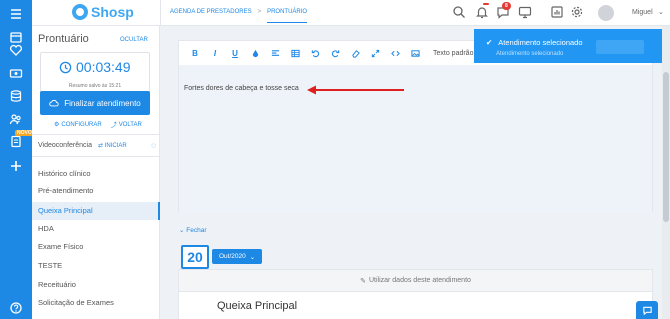 This screenshot has height=319, width=670. Describe the element at coordinates (577, 14) in the screenshot. I see `gear-icon` at that location.